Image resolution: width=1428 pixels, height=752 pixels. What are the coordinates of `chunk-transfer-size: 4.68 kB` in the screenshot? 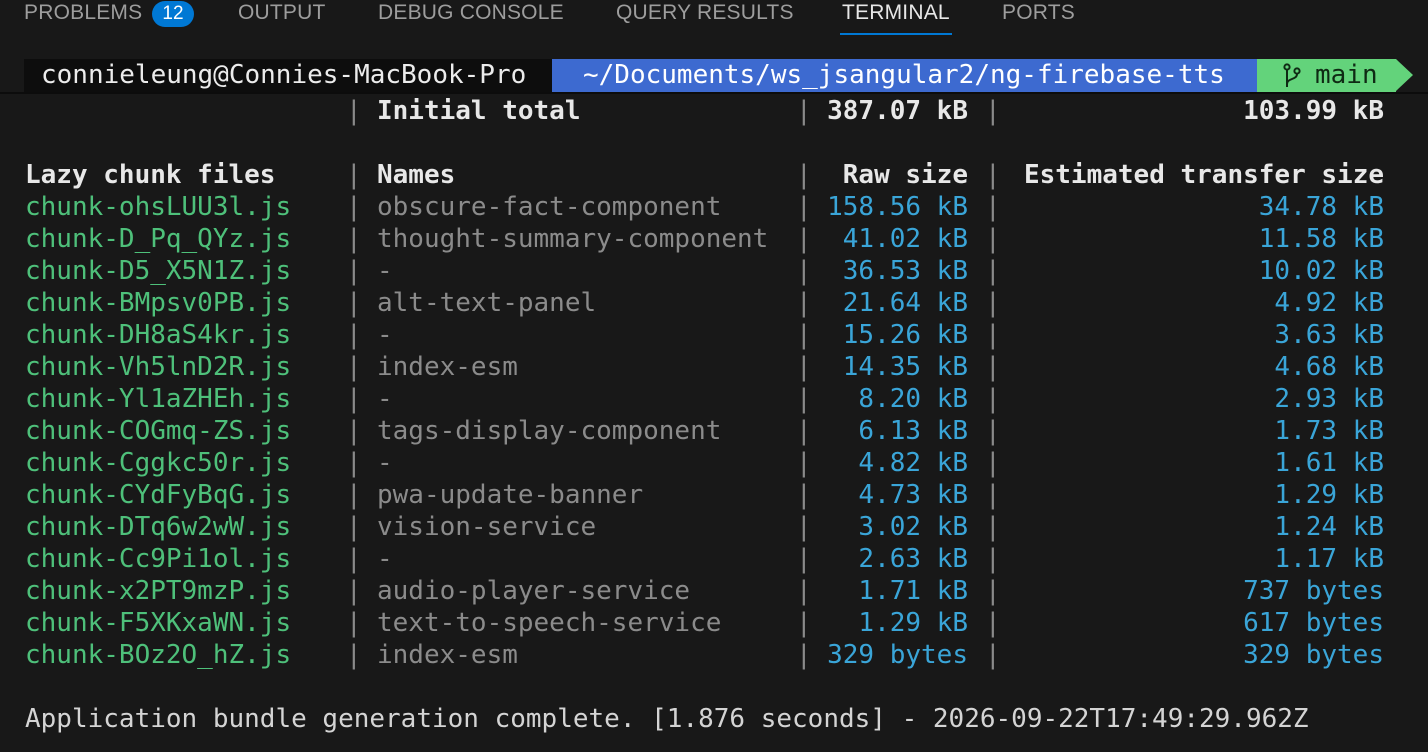 It's located at (1329, 367).